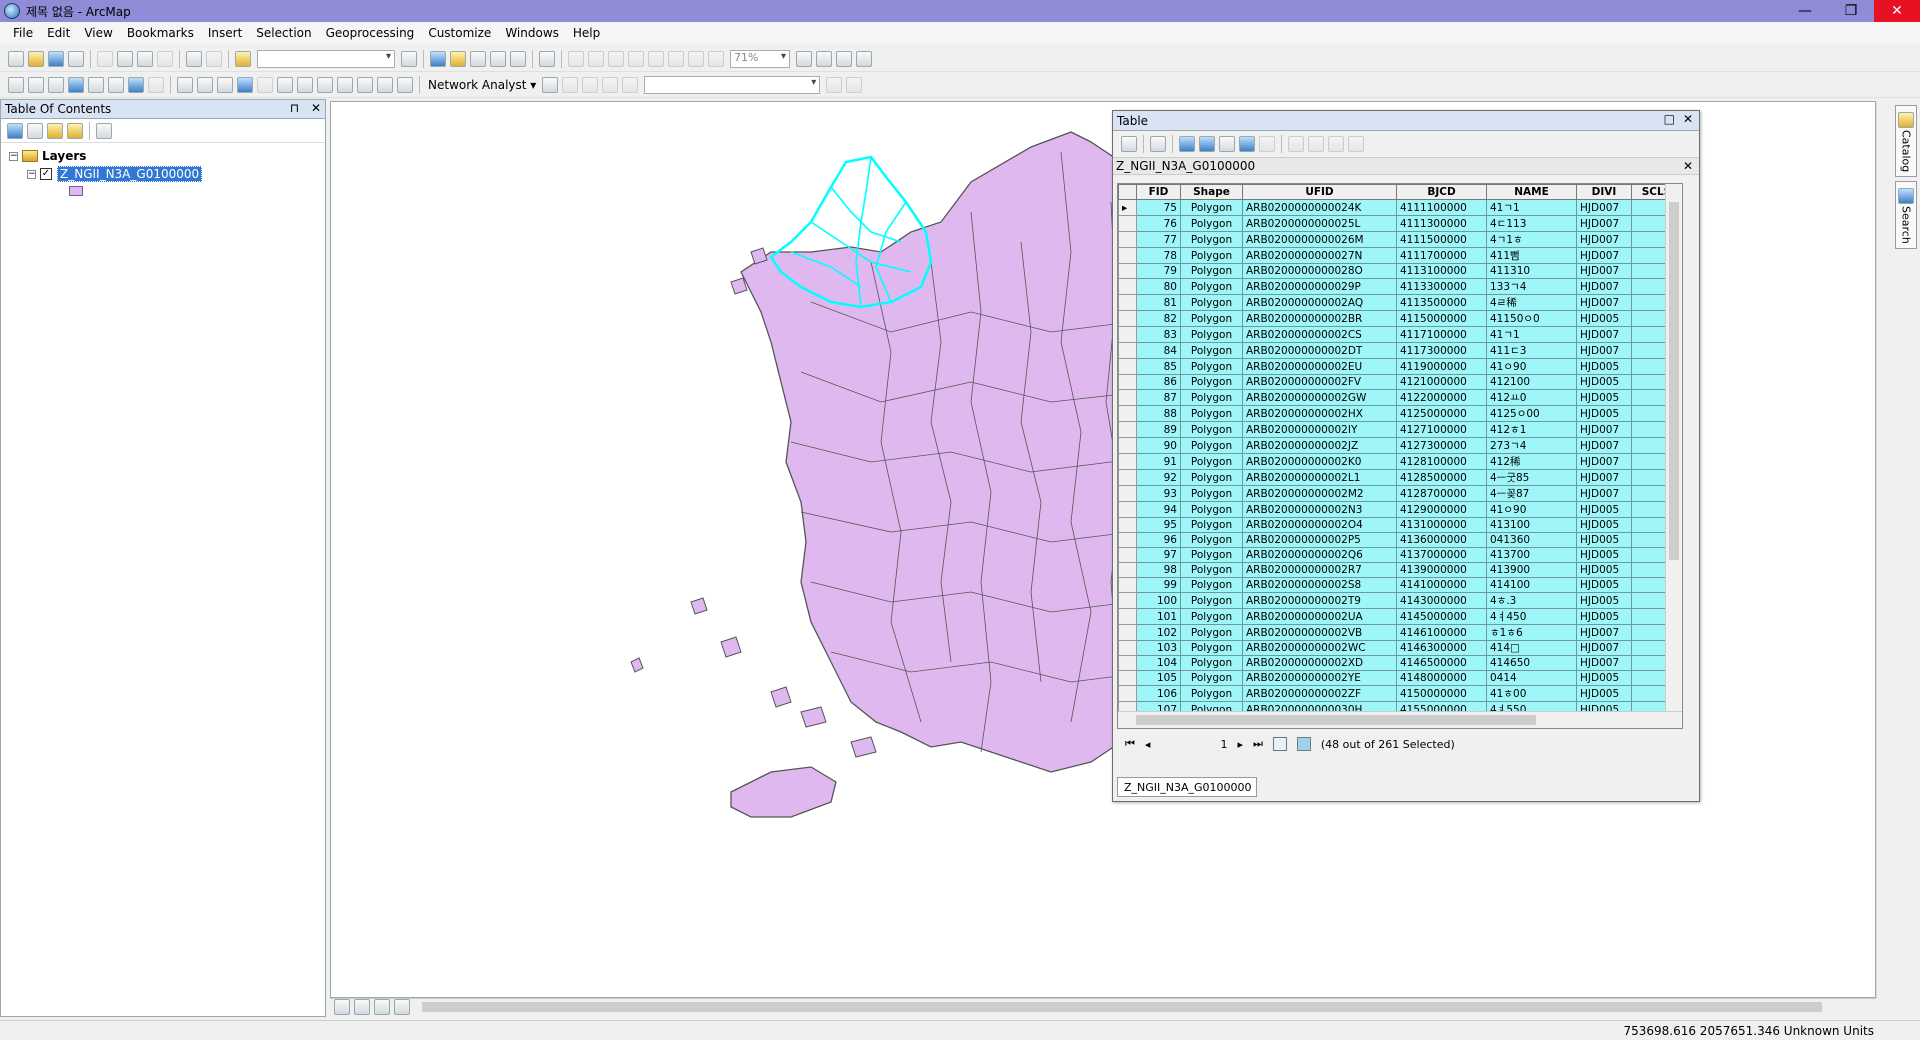  I want to click on cell-name: 4ㄹ稀, so click(1531, 302).